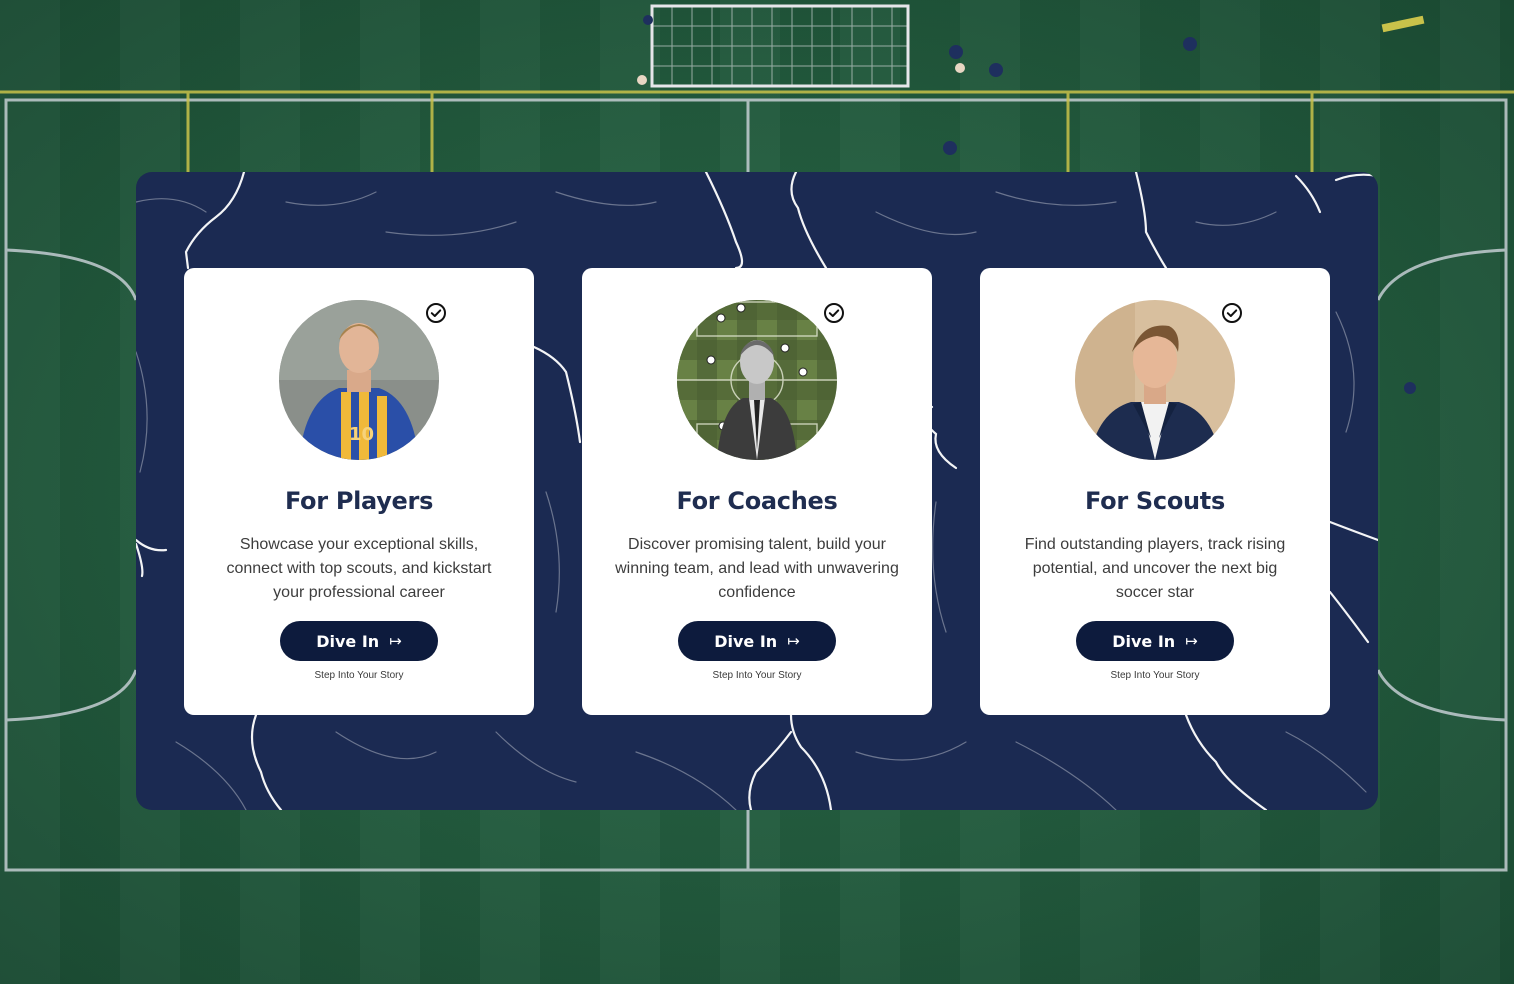  Describe the element at coordinates (361, 434) in the screenshot. I see `svg-text: 10` at that location.